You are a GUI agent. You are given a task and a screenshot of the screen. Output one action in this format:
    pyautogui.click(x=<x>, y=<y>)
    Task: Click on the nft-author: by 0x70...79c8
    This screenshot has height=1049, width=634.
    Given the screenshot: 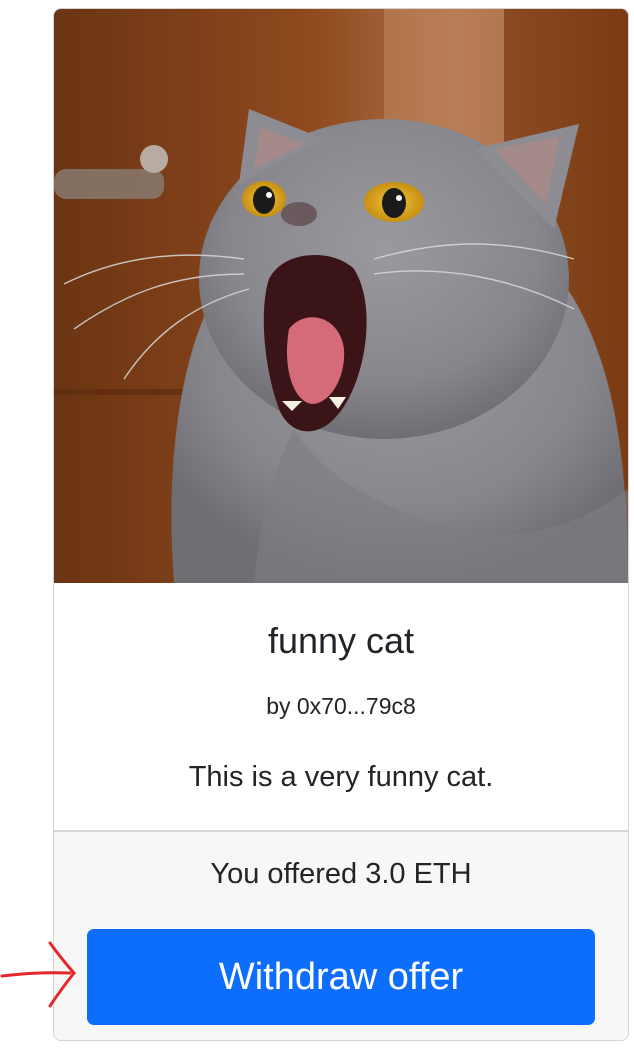 What is the action you would take?
    pyautogui.click(x=341, y=706)
    